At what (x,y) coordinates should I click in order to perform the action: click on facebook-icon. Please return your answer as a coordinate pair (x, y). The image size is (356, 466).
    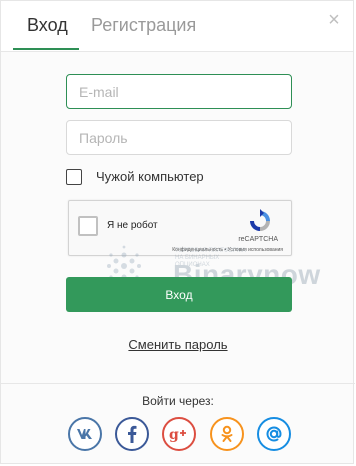
    Looking at the image, I should click on (132, 434).